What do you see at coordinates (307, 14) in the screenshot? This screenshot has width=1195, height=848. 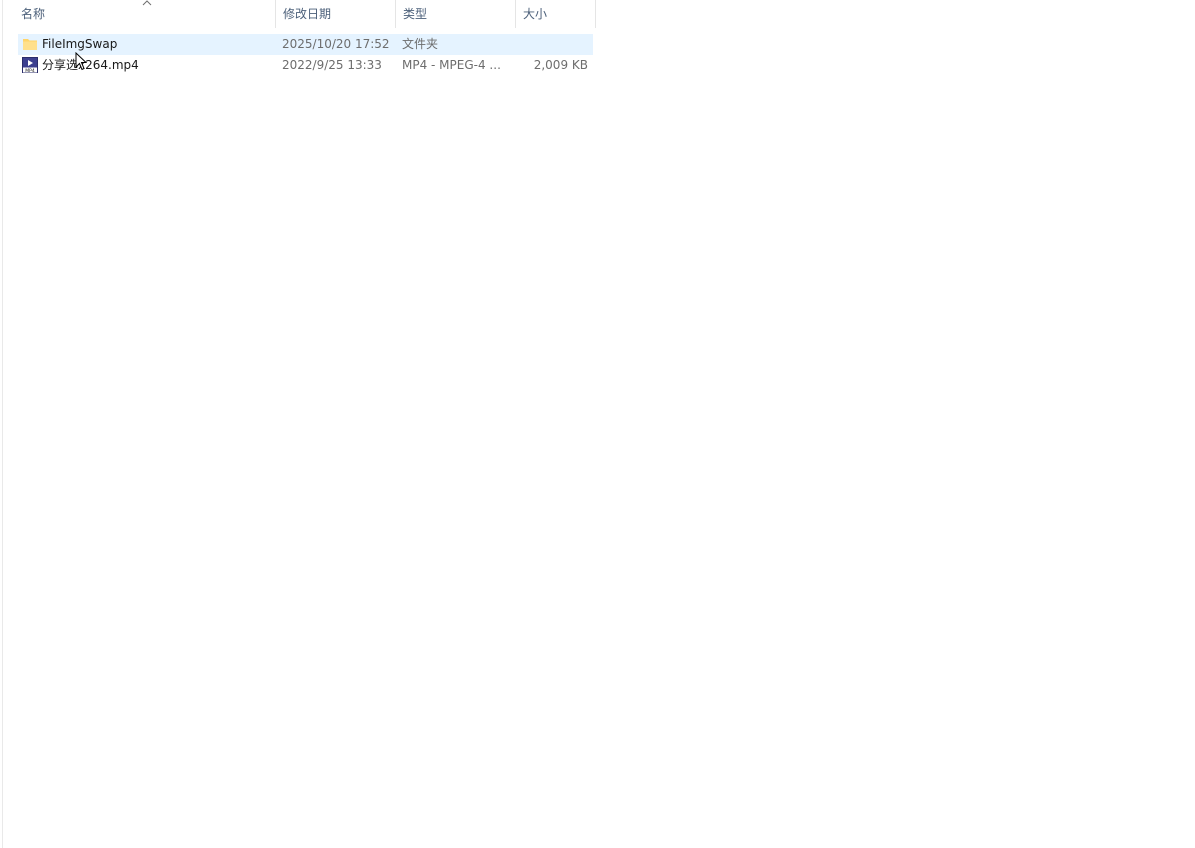 I see `column-header-date-label: 修改日期` at bounding box center [307, 14].